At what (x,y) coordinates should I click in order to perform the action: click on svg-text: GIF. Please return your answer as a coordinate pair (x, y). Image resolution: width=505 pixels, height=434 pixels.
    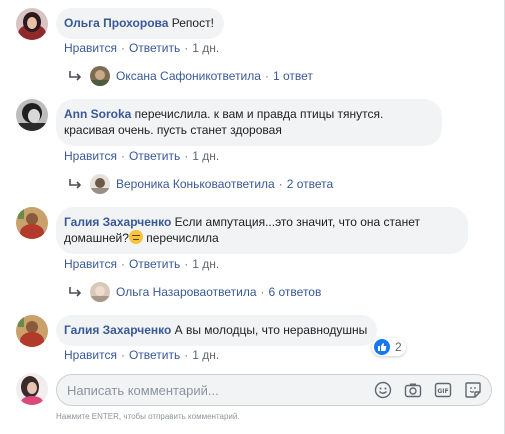
    Looking at the image, I should click on (442, 391).